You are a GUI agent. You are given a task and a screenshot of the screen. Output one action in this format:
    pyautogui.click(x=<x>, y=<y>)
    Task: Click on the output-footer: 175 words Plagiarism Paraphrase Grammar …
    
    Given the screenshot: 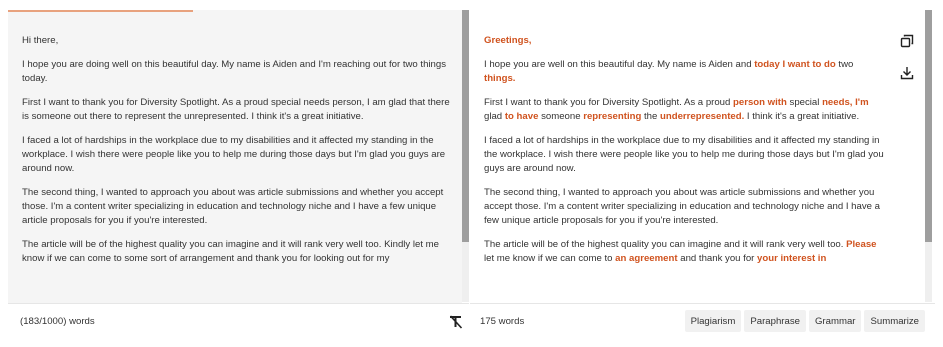 What is the action you would take?
    pyautogui.click(x=702, y=320)
    